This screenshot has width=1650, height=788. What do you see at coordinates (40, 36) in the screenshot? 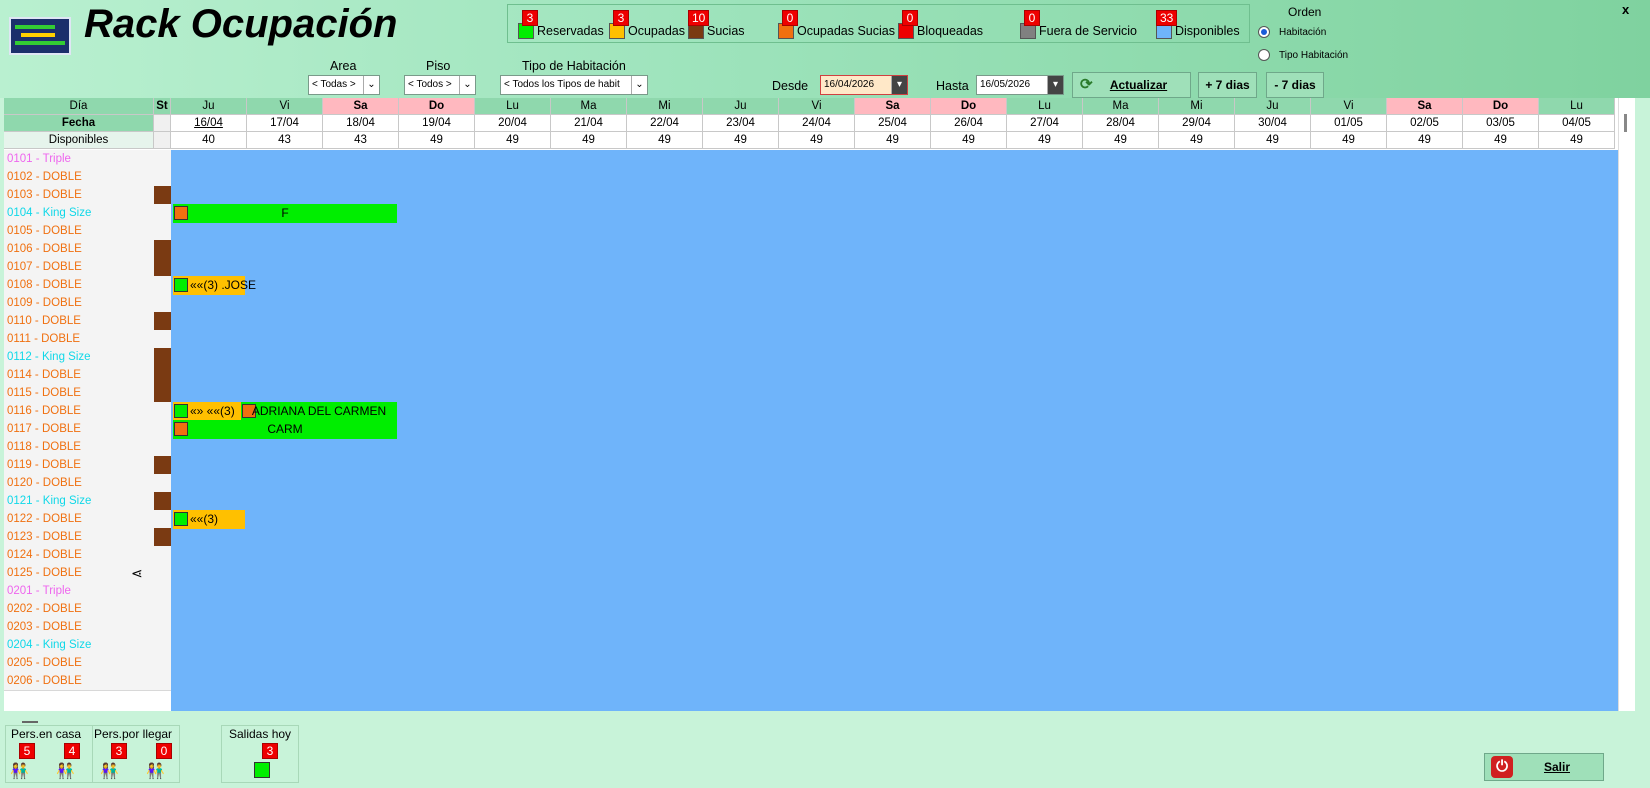
I see `app-logo-icon` at bounding box center [40, 36].